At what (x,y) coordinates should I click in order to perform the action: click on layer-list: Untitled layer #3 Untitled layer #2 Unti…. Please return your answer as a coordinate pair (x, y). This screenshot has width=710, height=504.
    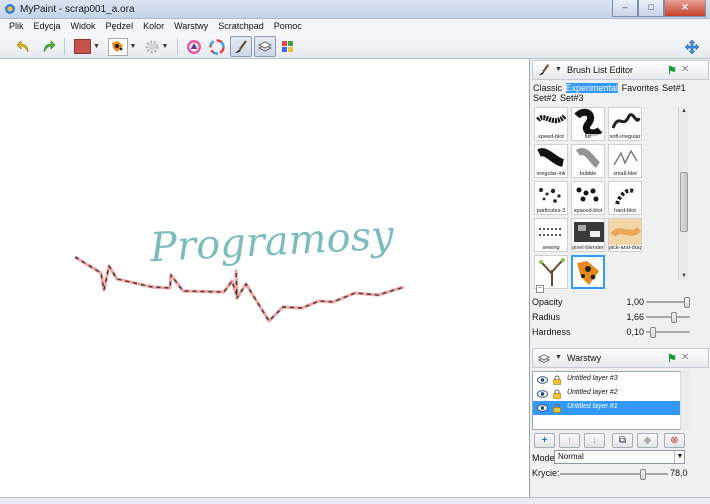
    Looking at the image, I should click on (611, 400).